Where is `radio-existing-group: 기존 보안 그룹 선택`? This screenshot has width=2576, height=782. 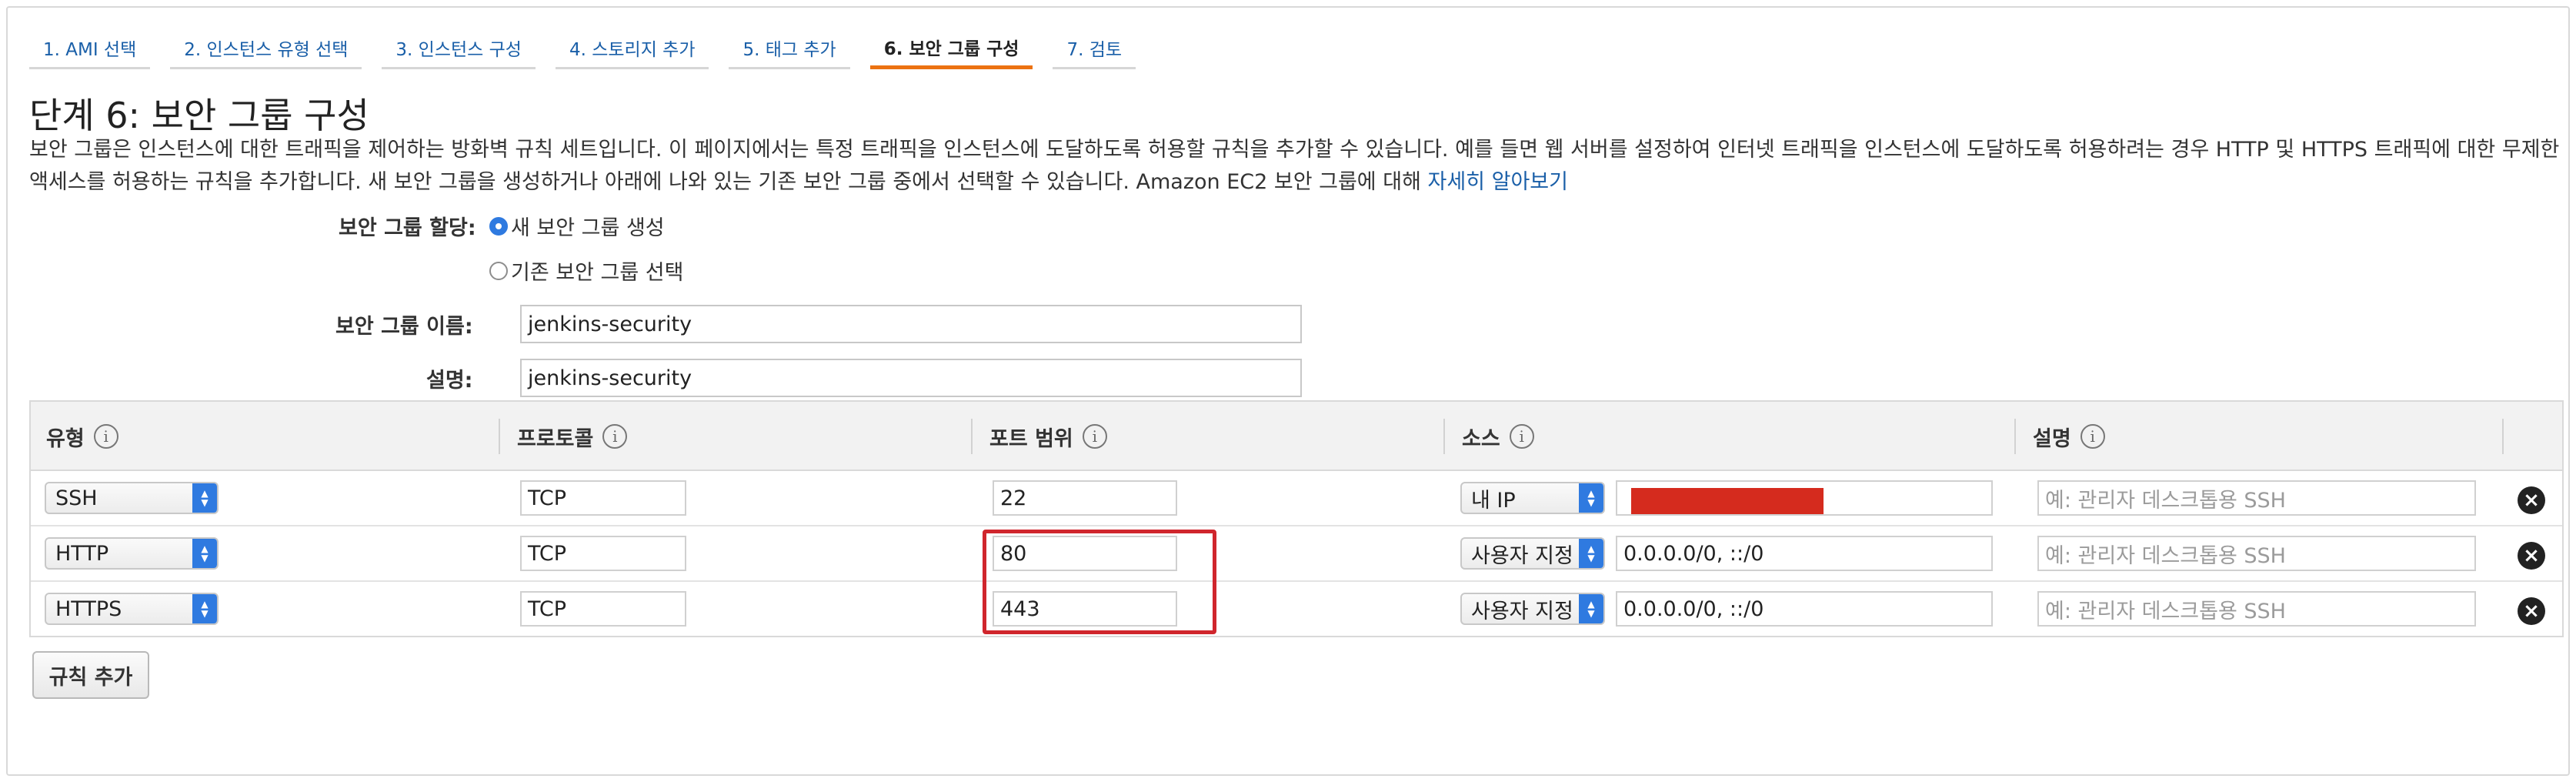 radio-existing-group: 기존 보안 그룹 선택 is located at coordinates (586, 271).